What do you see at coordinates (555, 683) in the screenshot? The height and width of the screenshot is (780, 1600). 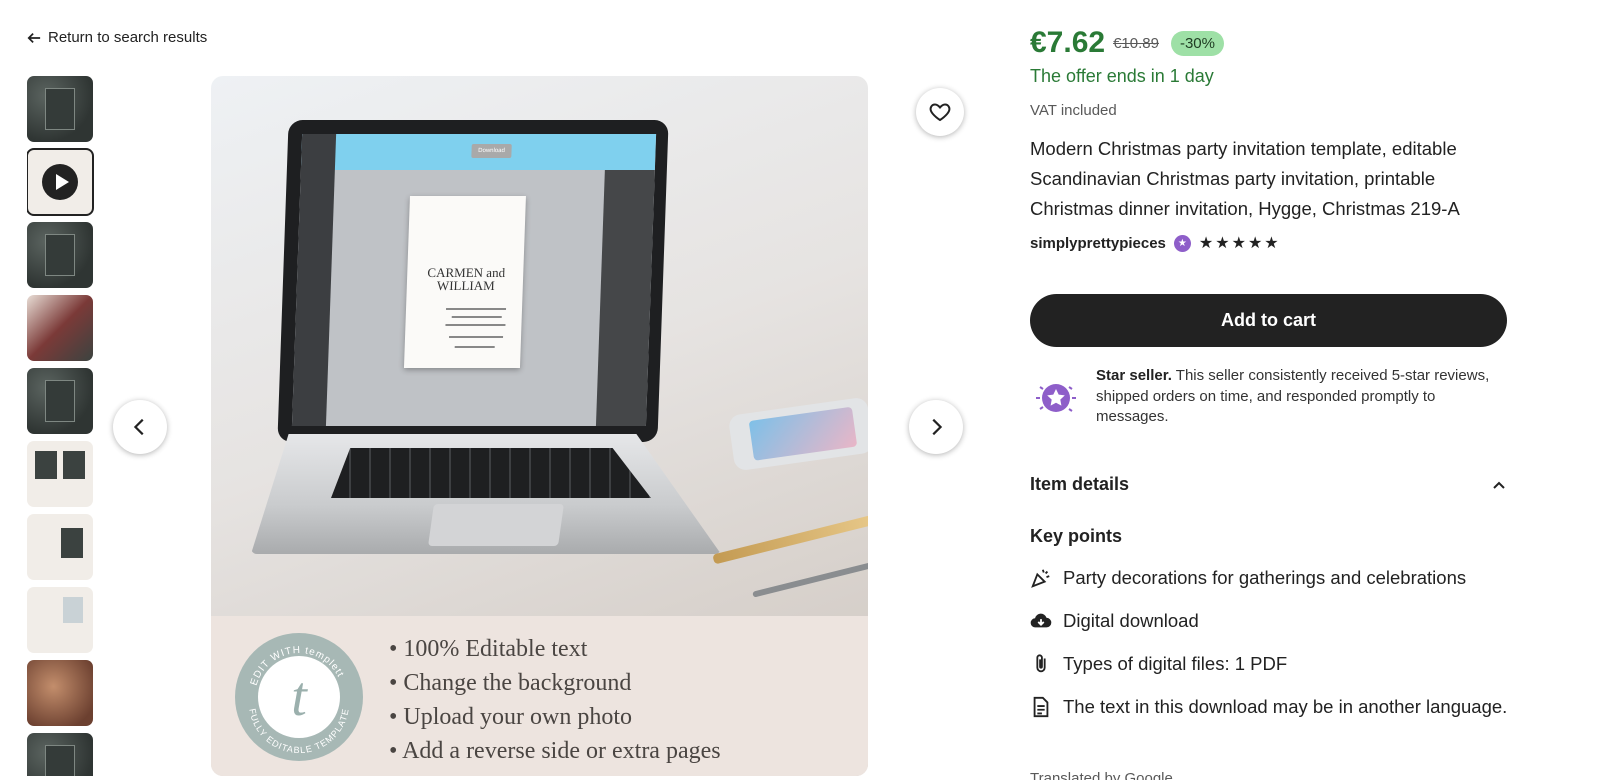 I see `feature-bullet: Change the background` at bounding box center [555, 683].